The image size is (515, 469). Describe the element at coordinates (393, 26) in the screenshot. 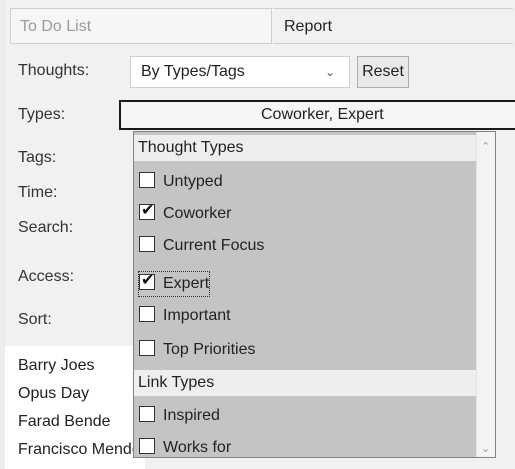

I see `tab-report: Report` at that location.